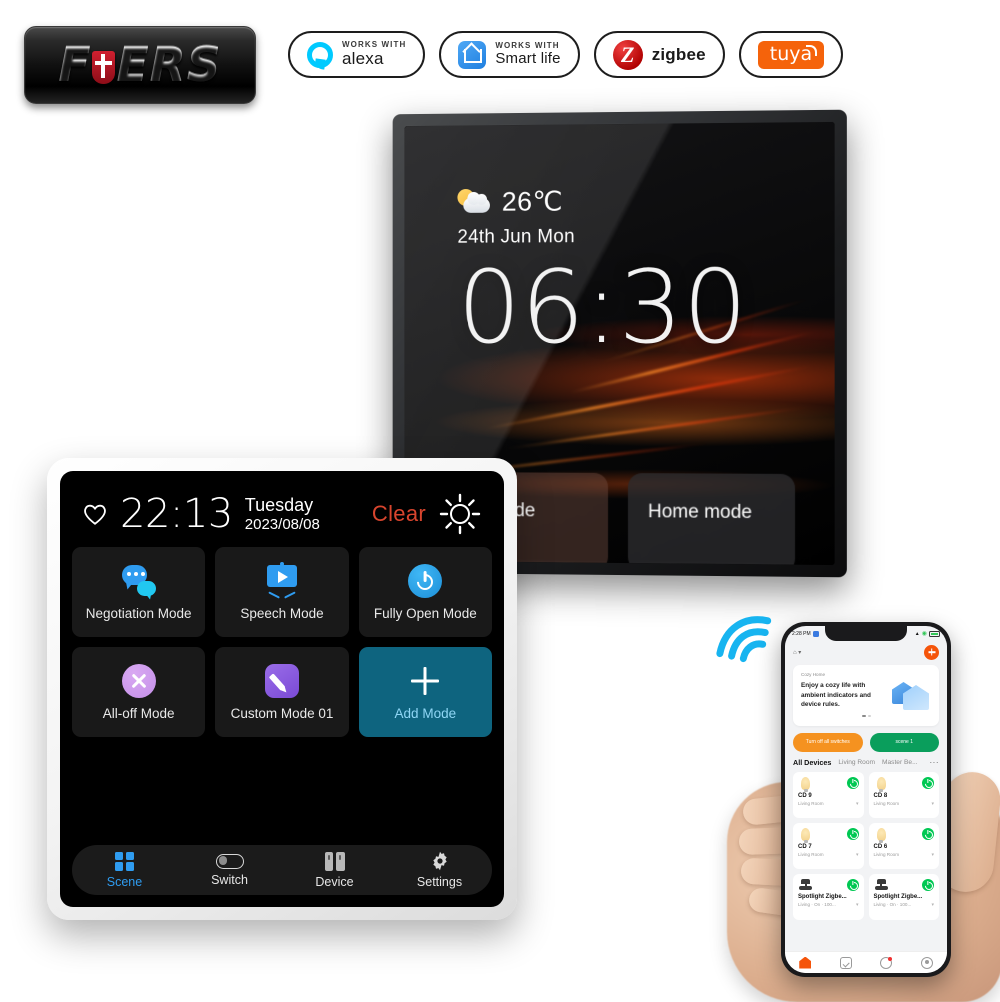 The image size is (1000, 1002). I want to click on nav-label-settings: Settings, so click(439, 882).